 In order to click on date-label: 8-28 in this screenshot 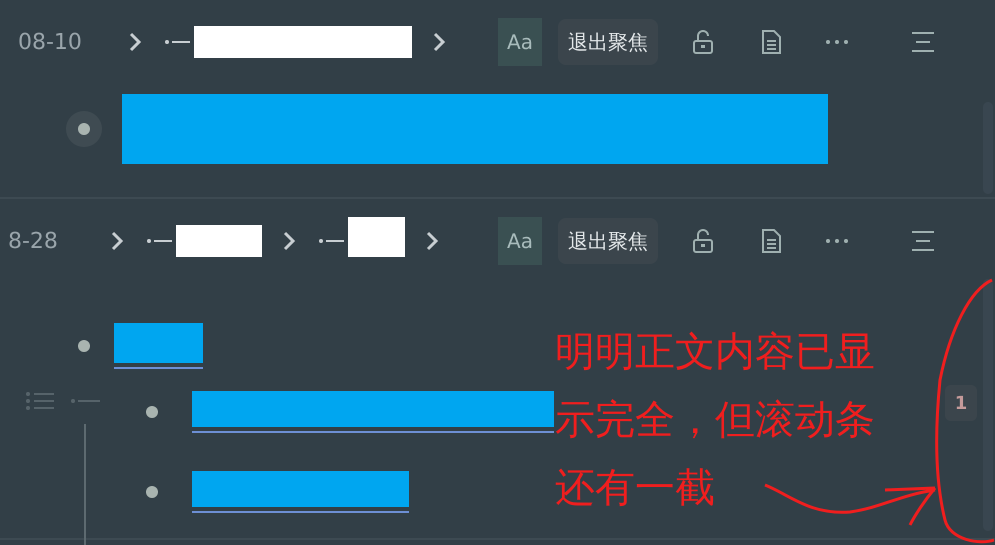, I will do `click(33, 242)`.